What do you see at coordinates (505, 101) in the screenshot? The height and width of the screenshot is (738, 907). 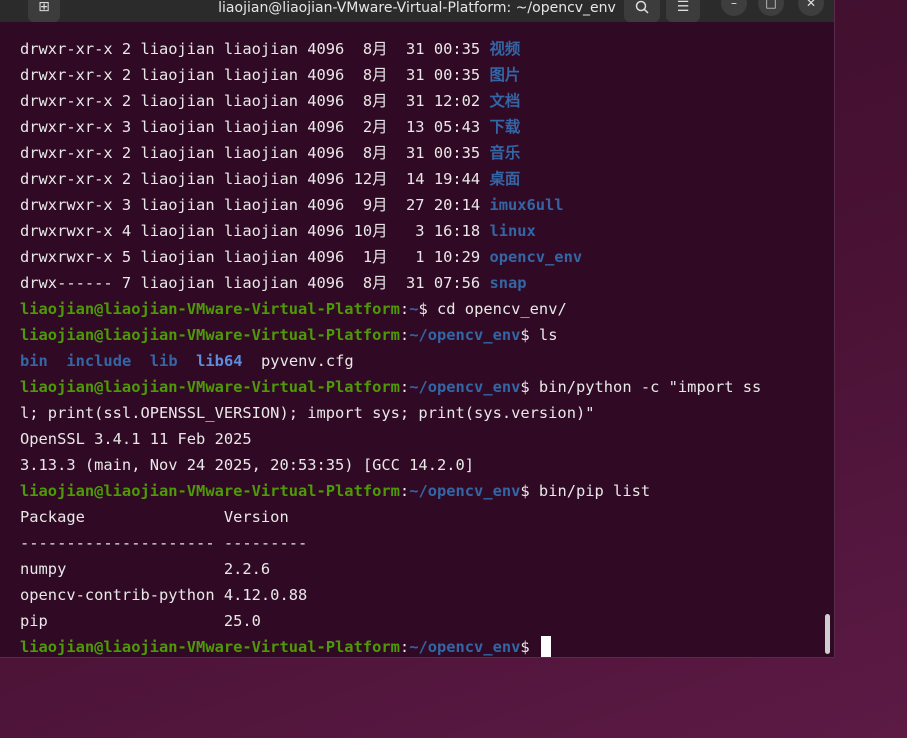 I see `listing-dir-name: 文档` at bounding box center [505, 101].